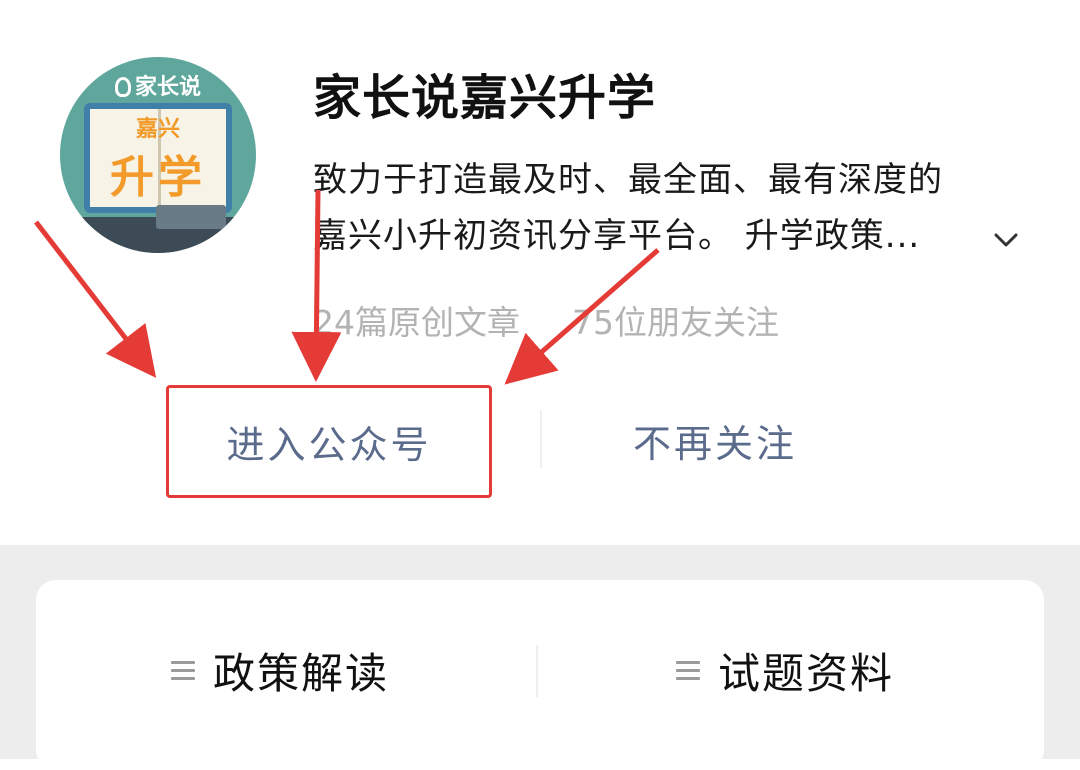  I want to click on menu-item-label: 政策解读, so click(301, 673).